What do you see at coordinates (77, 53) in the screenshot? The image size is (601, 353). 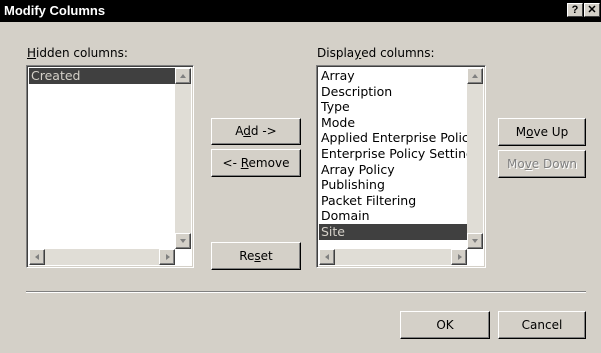 I see `hidden-columns-label: Hidden columns:` at bounding box center [77, 53].